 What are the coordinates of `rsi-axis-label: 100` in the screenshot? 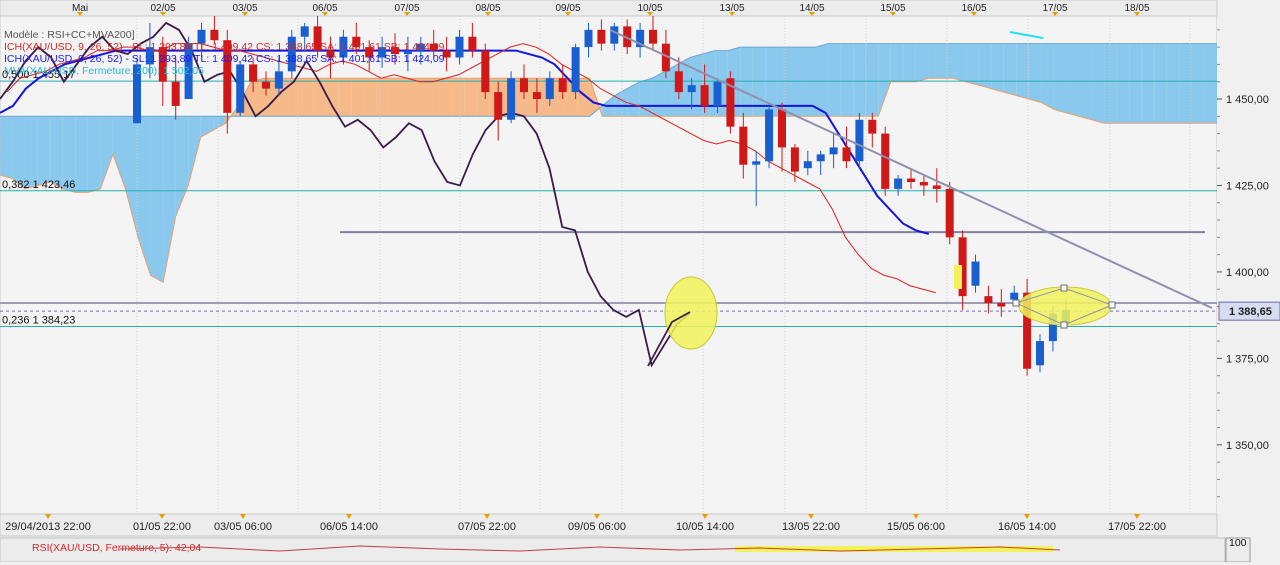 It's located at (1238, 543).